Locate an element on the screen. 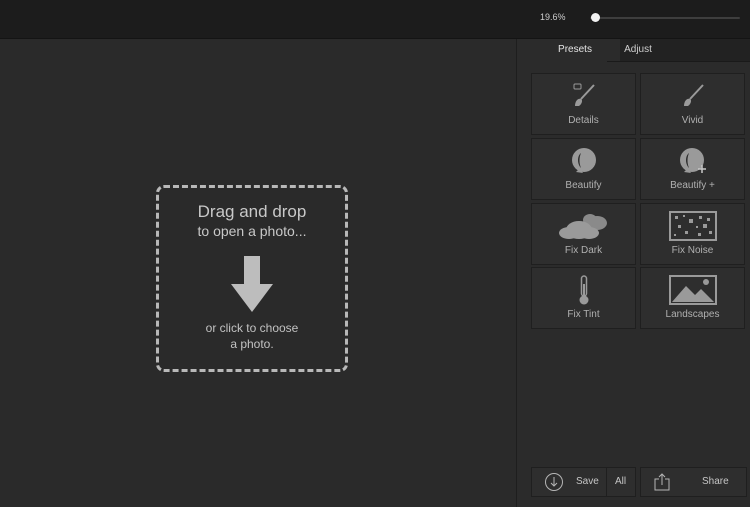 This screenshot has height=507, width=750. save-all-label: All is located at coordinates (621, 481).